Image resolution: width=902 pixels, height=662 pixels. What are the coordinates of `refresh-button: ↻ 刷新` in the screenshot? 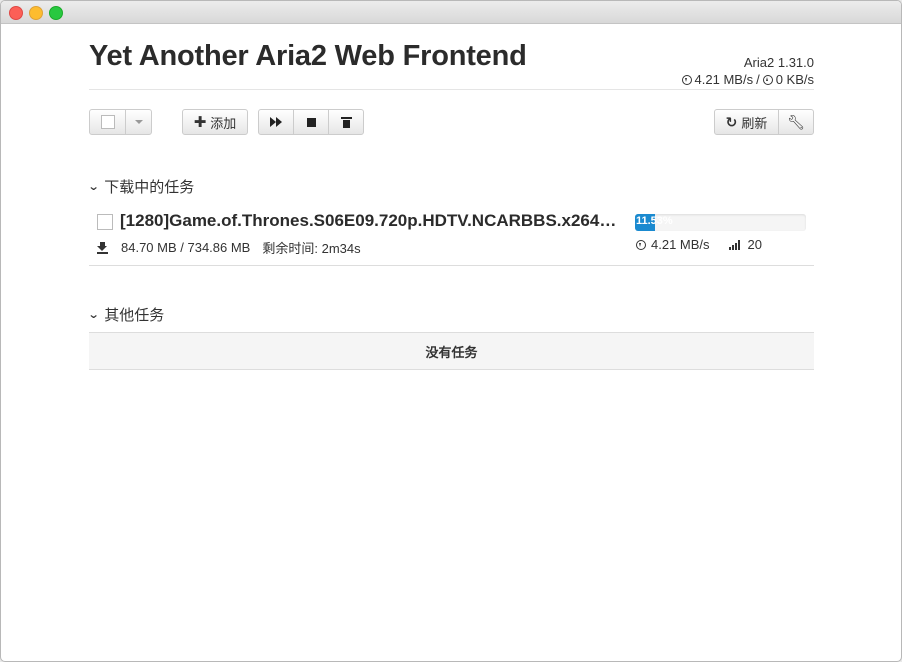 It's located at (746, 122).